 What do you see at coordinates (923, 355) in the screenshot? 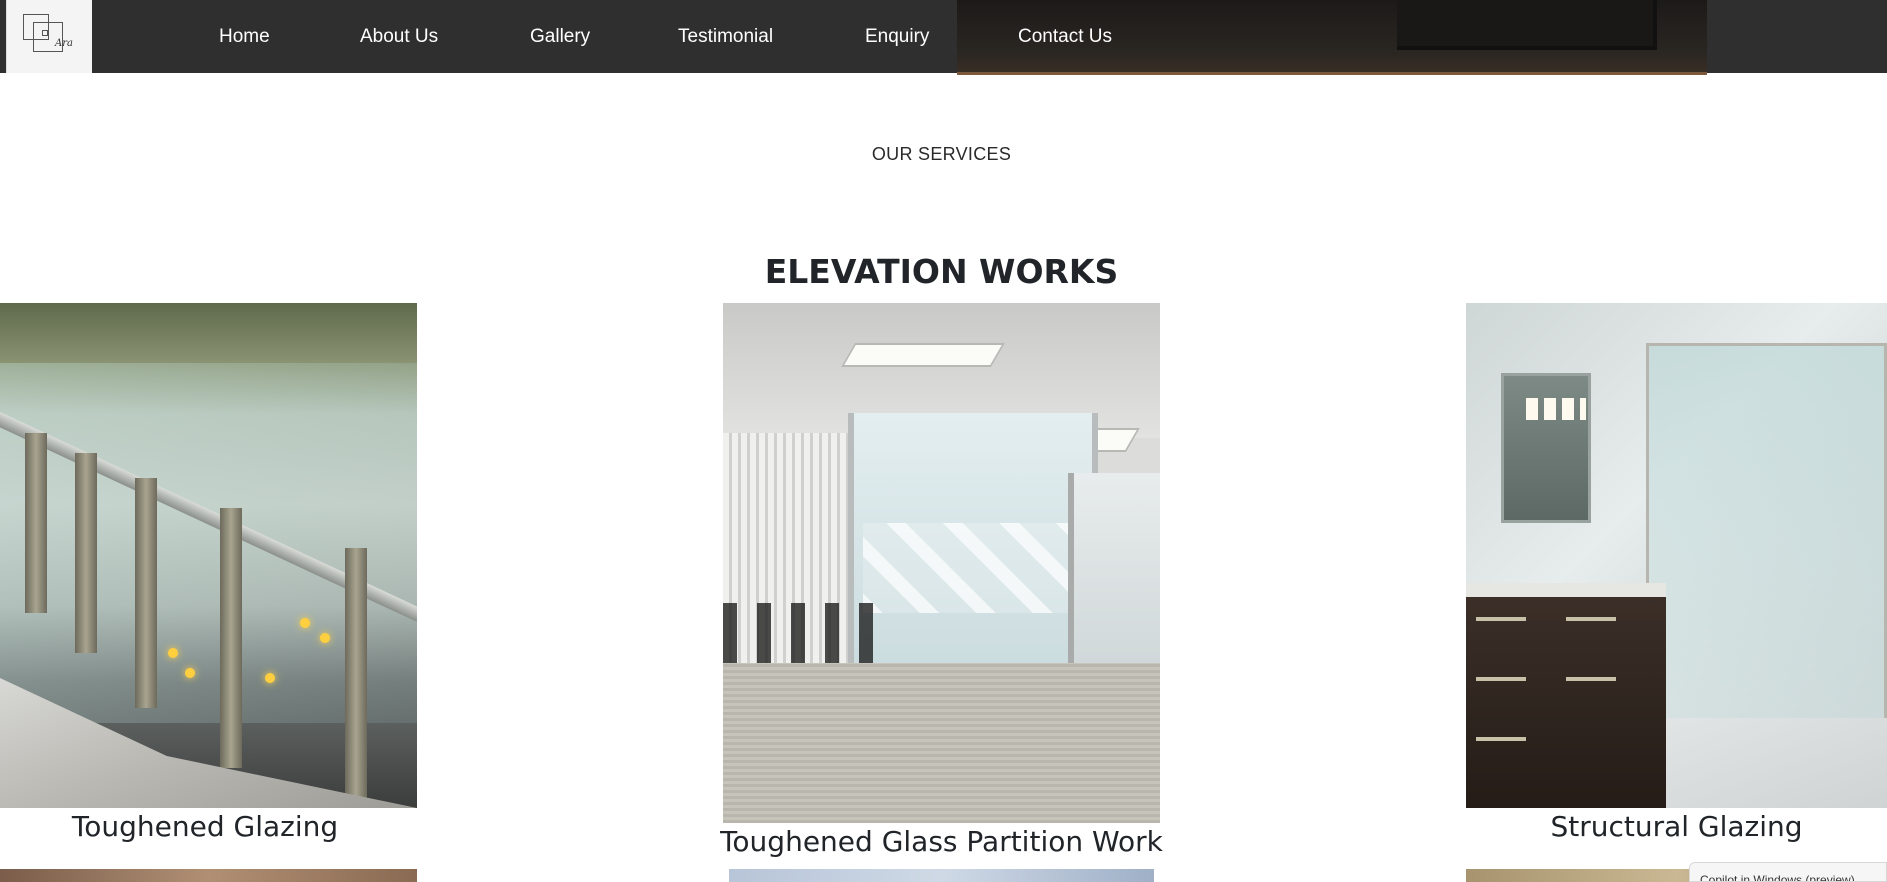
I see `ceiling-lamp` at bounding box center [923, 355].